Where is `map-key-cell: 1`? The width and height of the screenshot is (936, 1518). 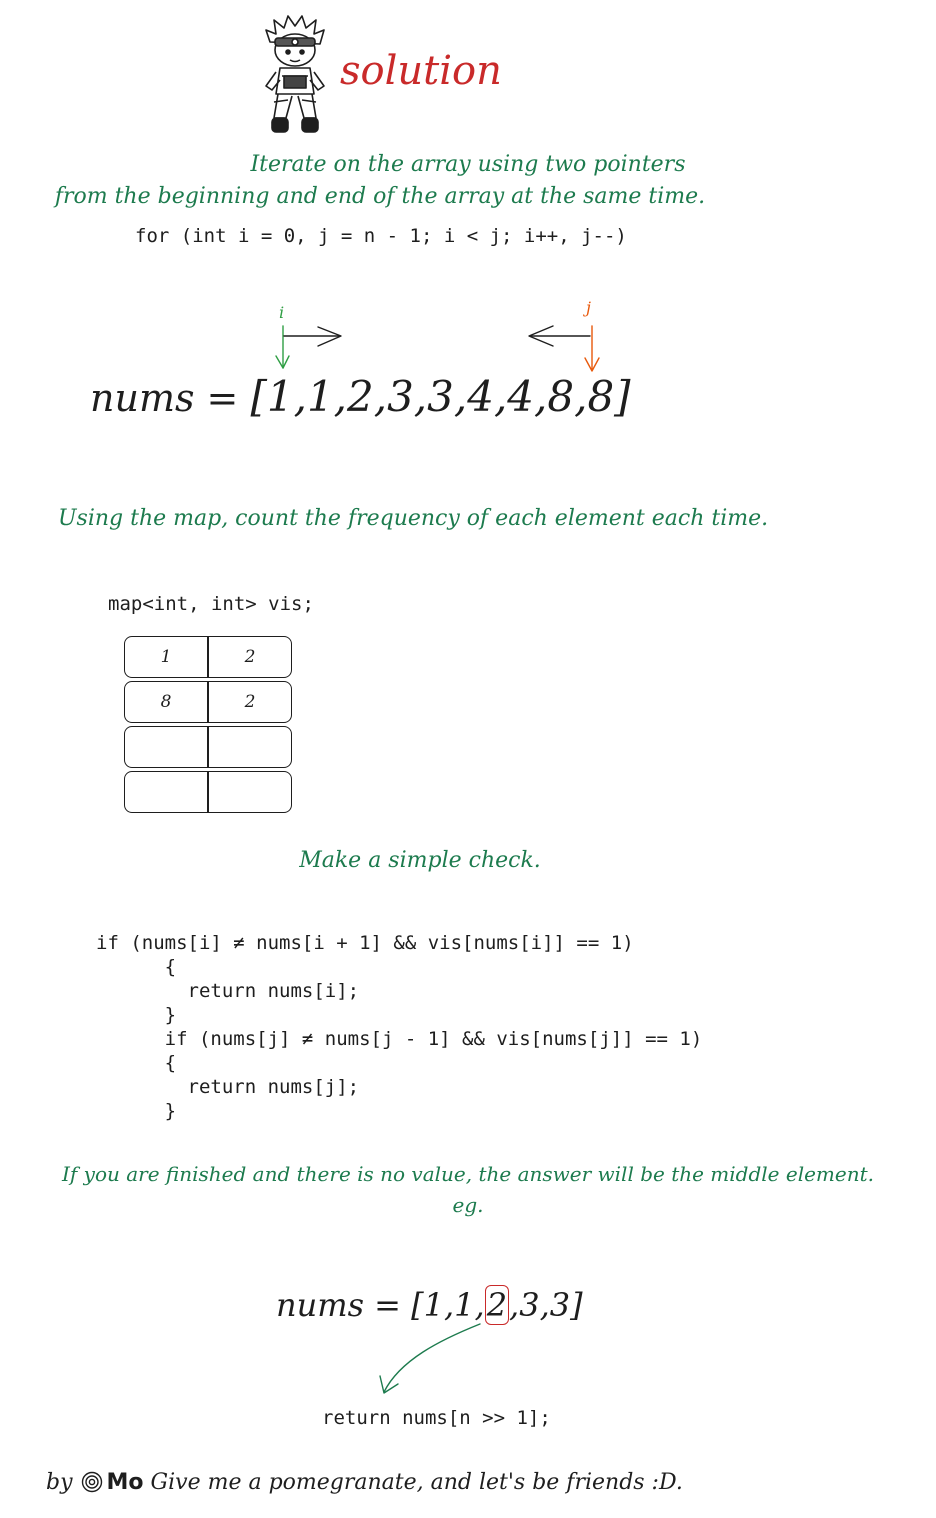
map-key-cell: 1 is located at coordinates (166, 657).